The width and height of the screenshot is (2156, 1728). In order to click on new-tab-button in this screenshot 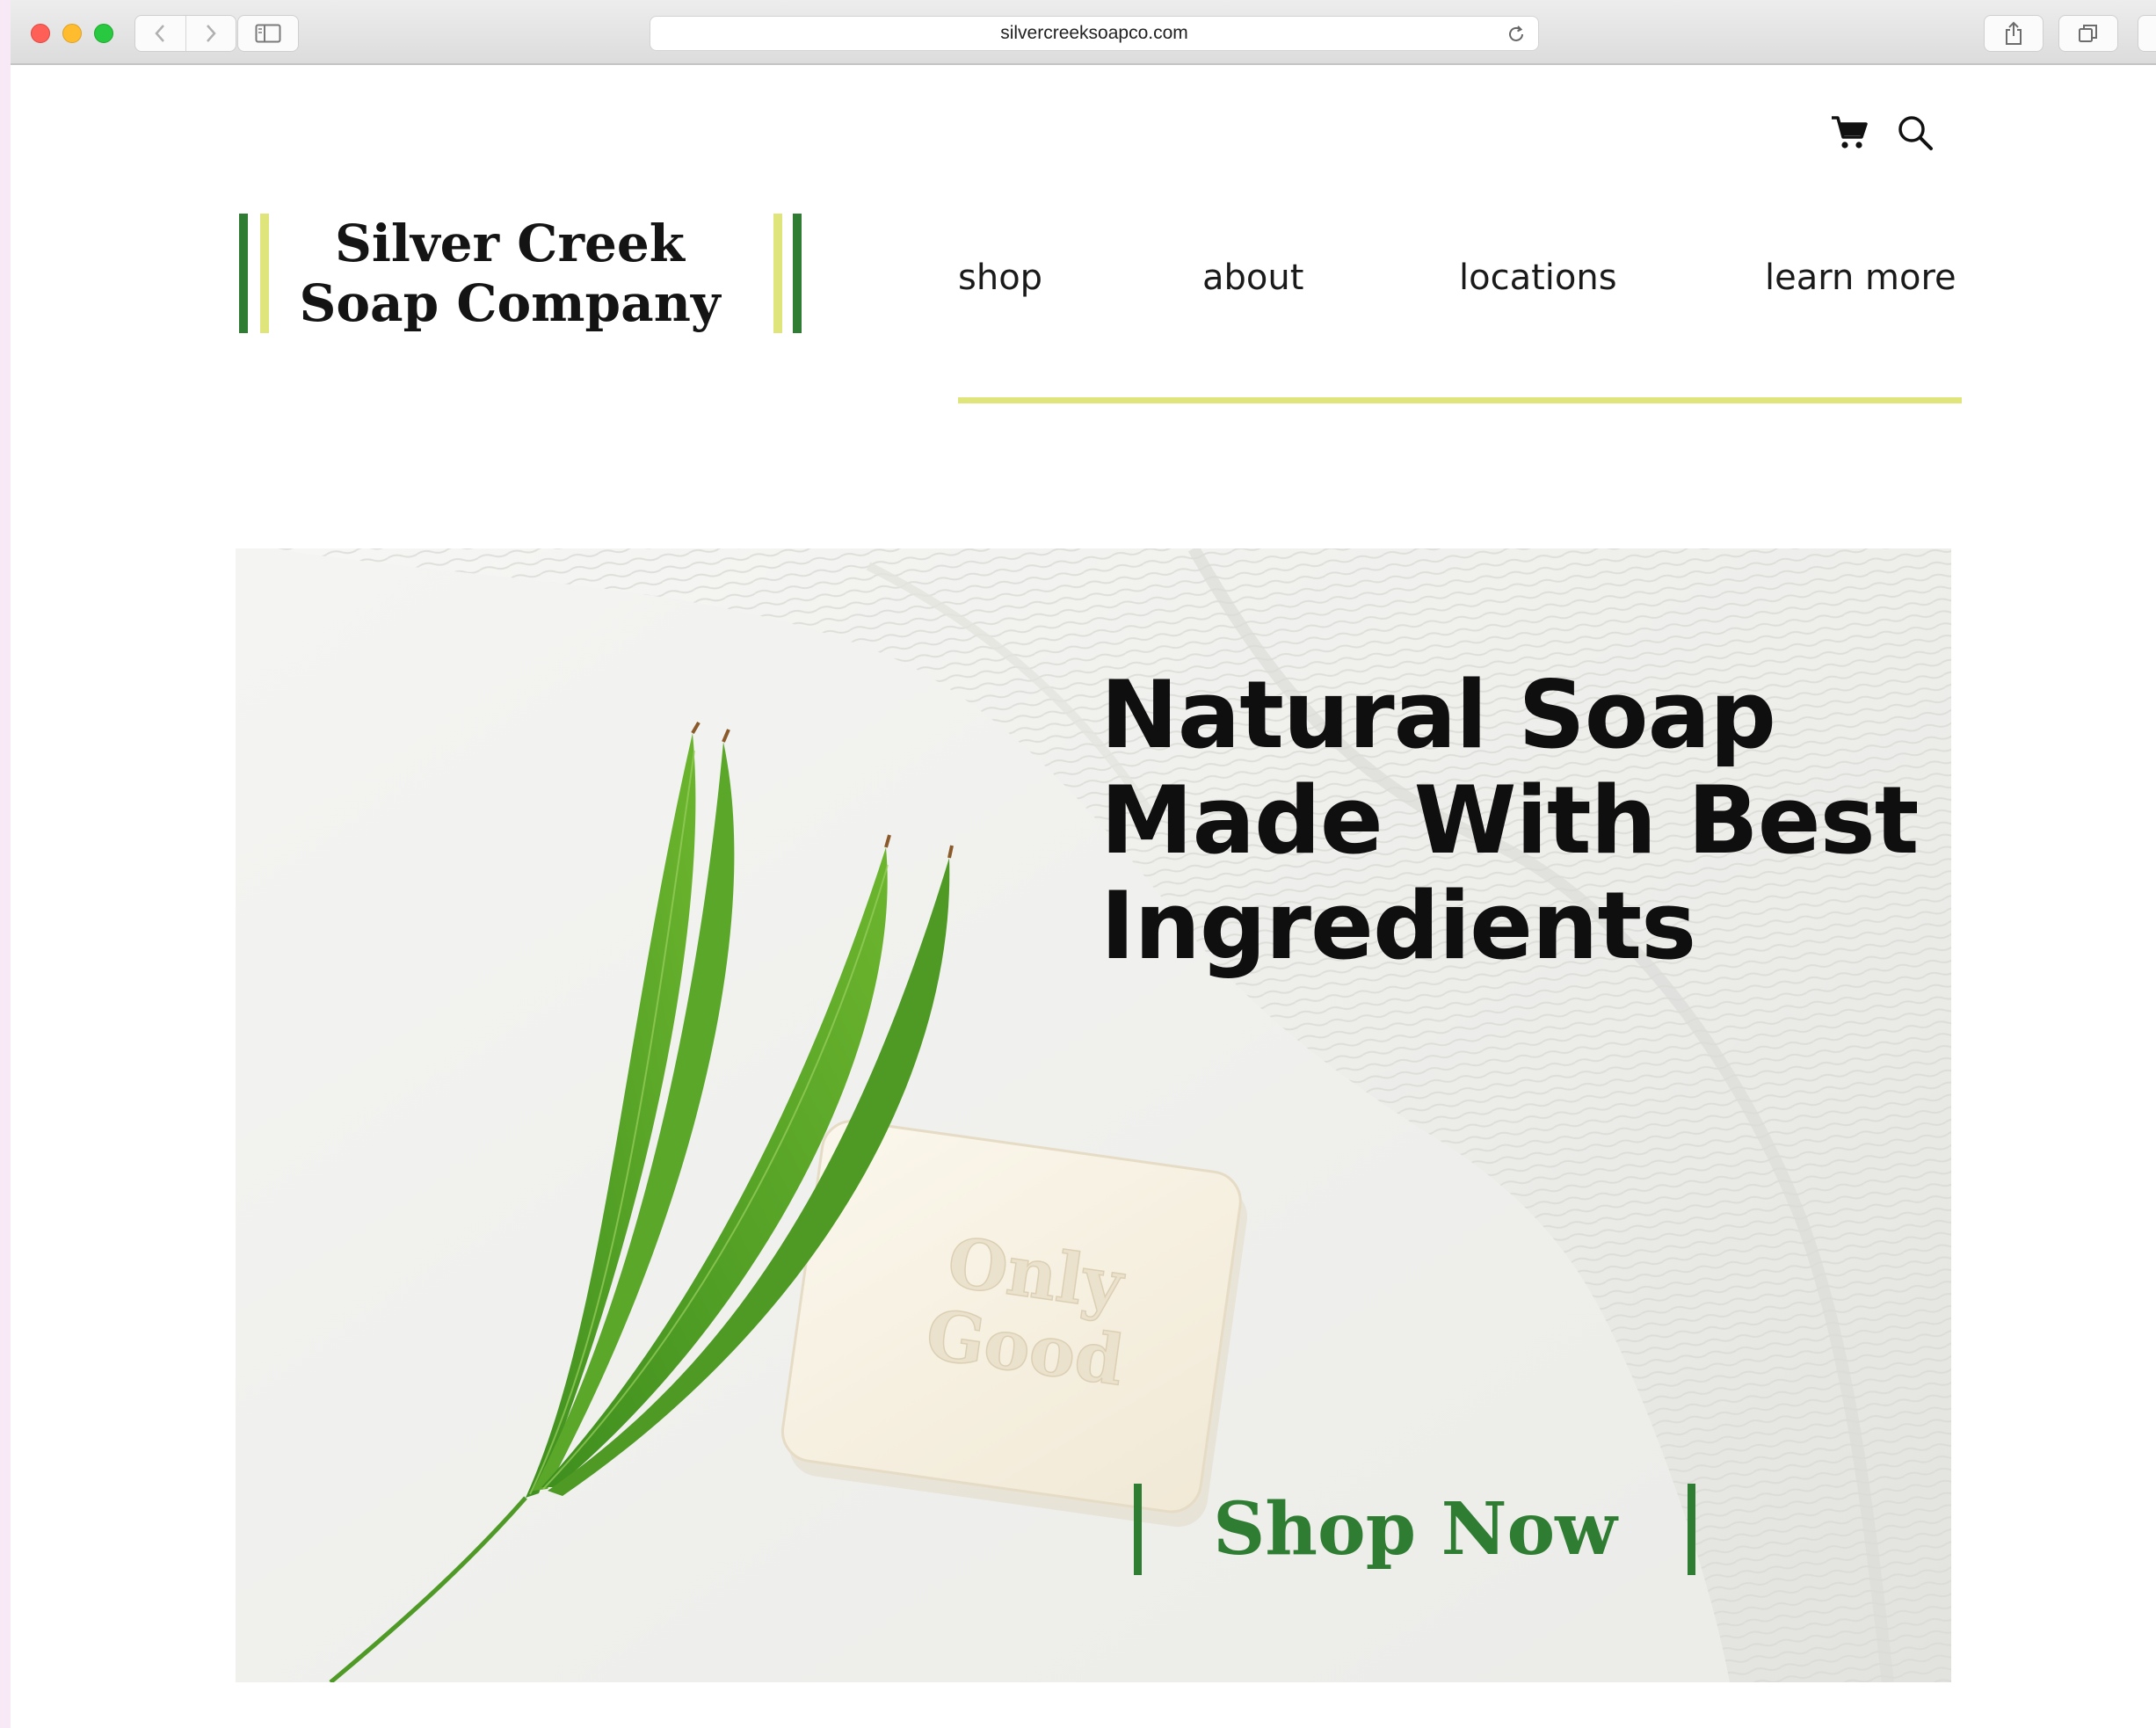, I will do `click(2147, 33)`.